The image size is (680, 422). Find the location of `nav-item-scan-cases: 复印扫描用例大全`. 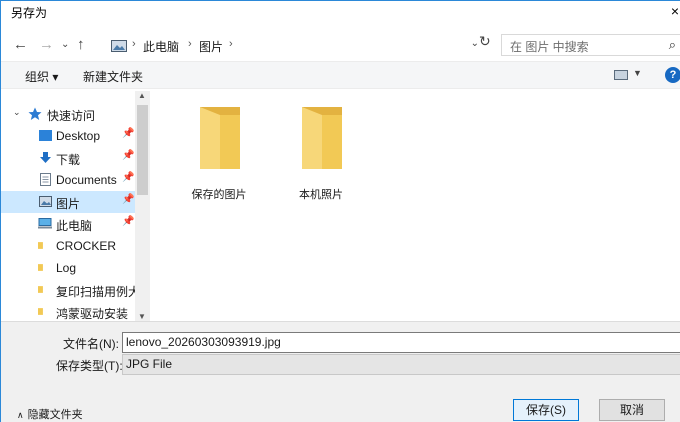

nav-item-scan-cases: 复印扫描用例大全 is located at coordinates (68, 290).